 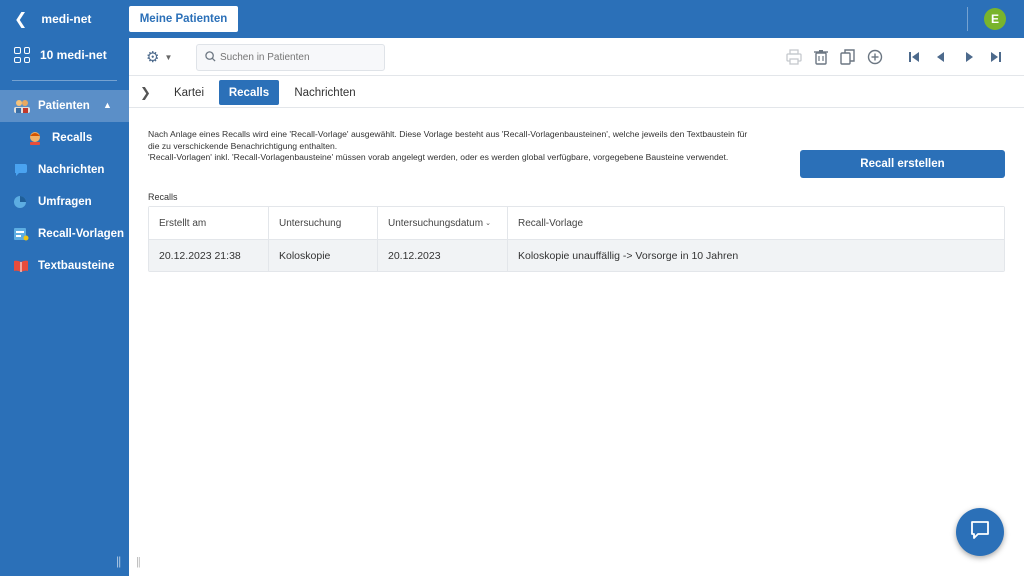 I want to click on sidebar-divider, so click(x=64, y=80).